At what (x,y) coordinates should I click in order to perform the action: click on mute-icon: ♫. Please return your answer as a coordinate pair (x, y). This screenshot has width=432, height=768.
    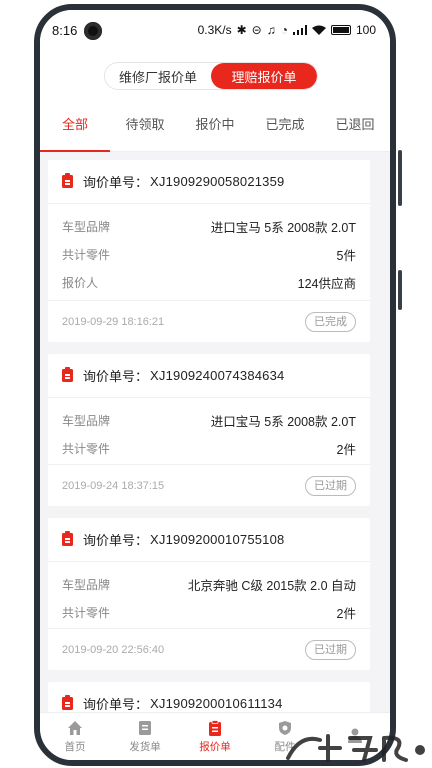
    Looking at the image, I should click on (271, 30).